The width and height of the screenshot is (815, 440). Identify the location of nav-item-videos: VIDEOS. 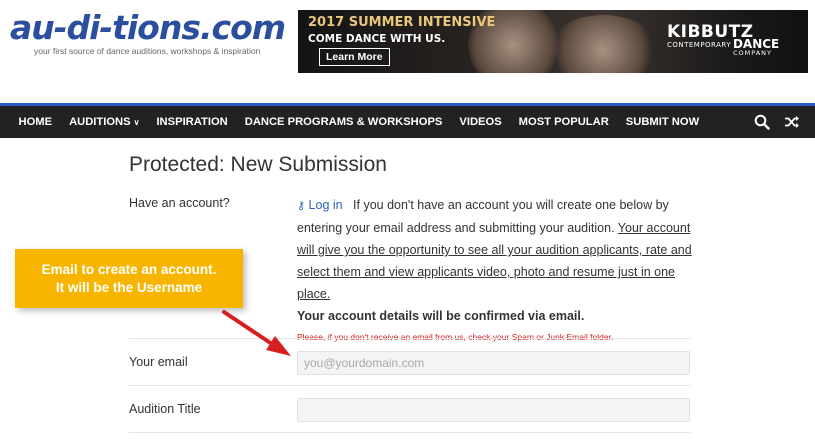
(480, 122).